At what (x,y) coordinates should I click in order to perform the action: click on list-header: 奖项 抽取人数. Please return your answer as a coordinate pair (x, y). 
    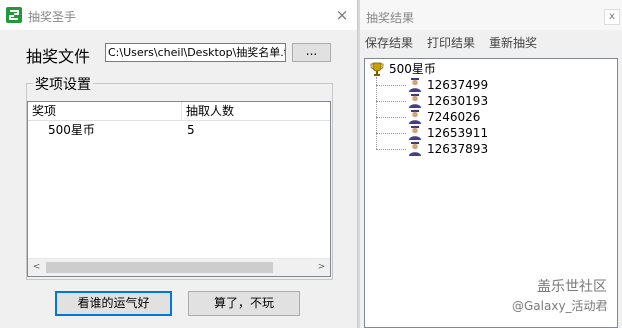
    Looking at the image, I should click on (179, 111).